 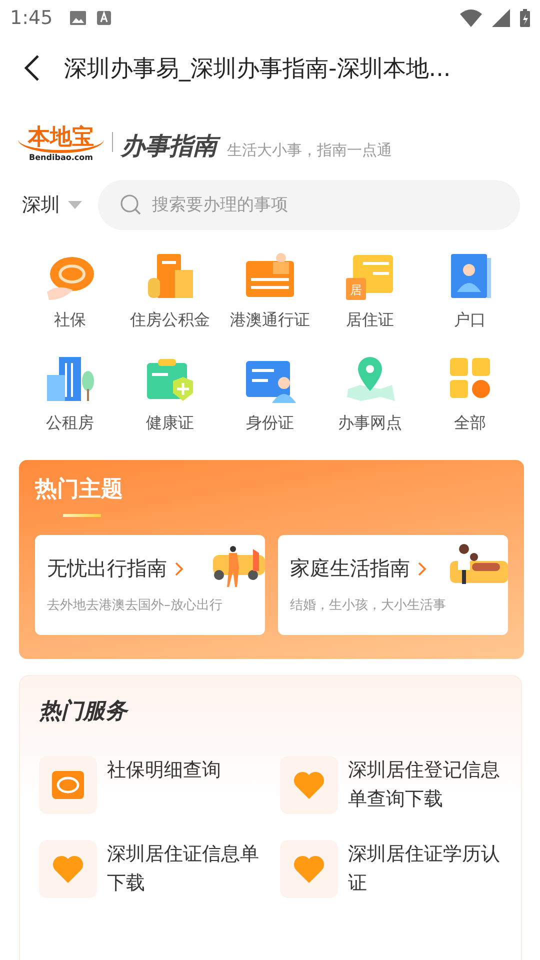 I want to click on category-label: 健康证, so click(x=170, y=423).